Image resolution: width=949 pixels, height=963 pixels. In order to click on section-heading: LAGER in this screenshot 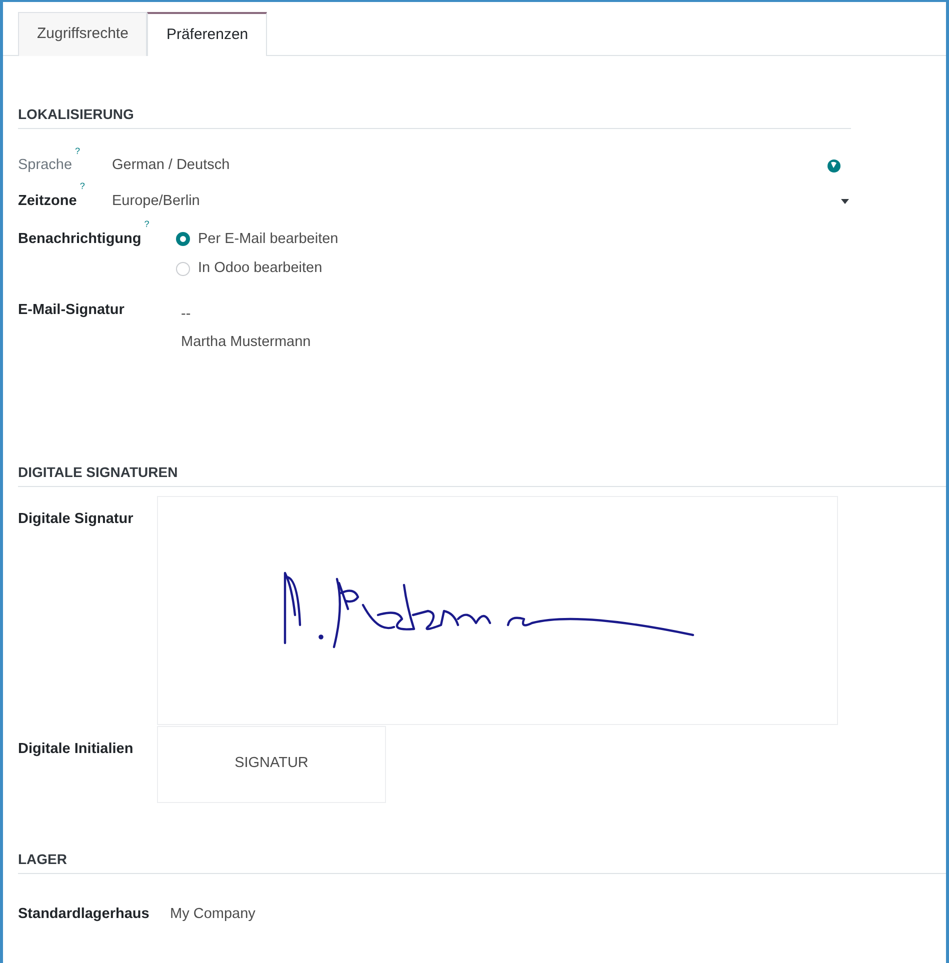, I will do `click(482, 861)`.